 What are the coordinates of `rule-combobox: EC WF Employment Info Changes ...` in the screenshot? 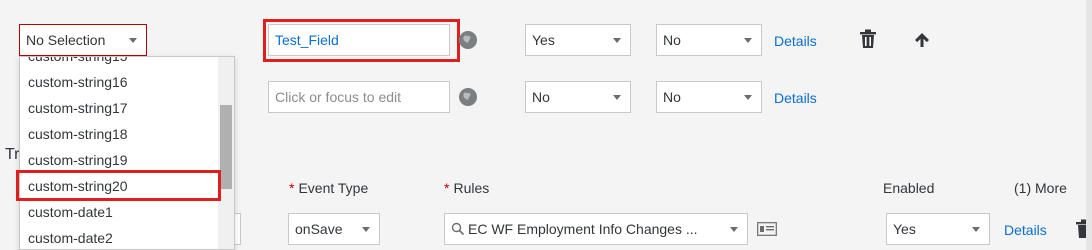 It's located at (596, 229).